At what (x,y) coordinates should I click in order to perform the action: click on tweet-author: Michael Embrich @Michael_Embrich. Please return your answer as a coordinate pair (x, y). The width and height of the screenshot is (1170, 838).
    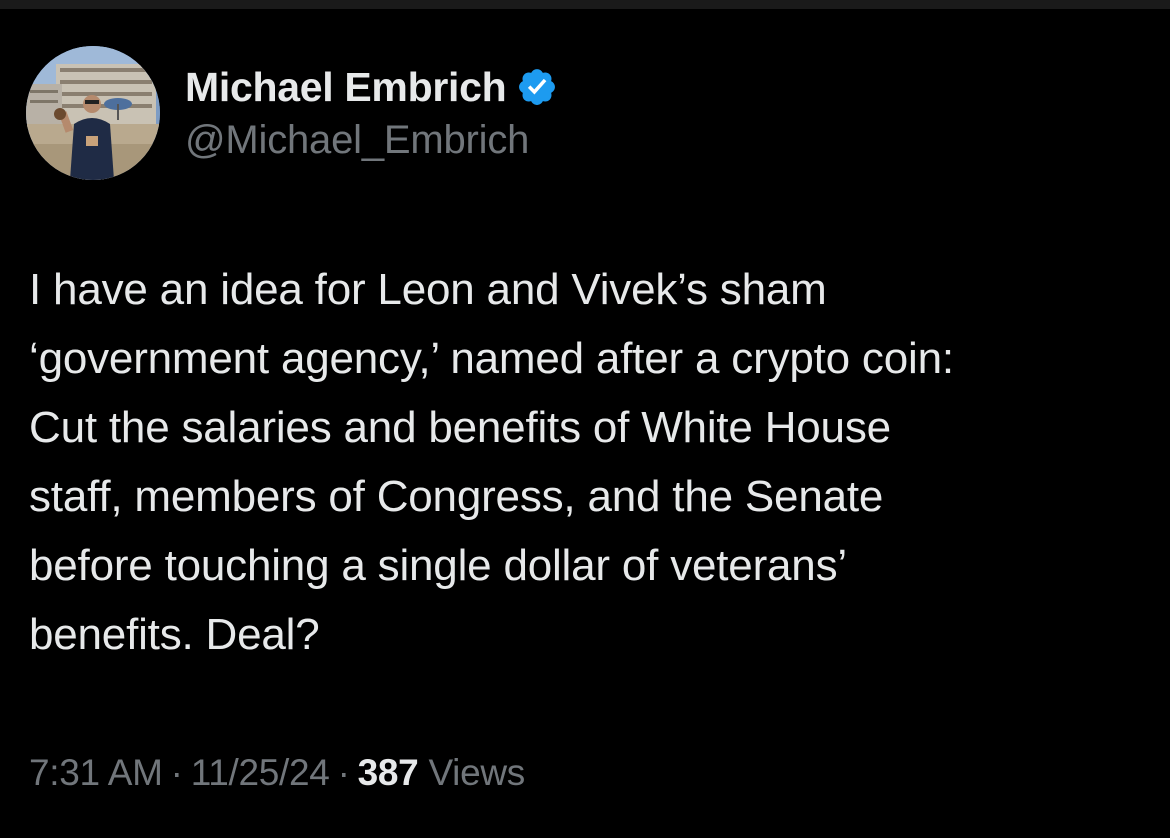
    Looking at the image, I should click on (371, 112).